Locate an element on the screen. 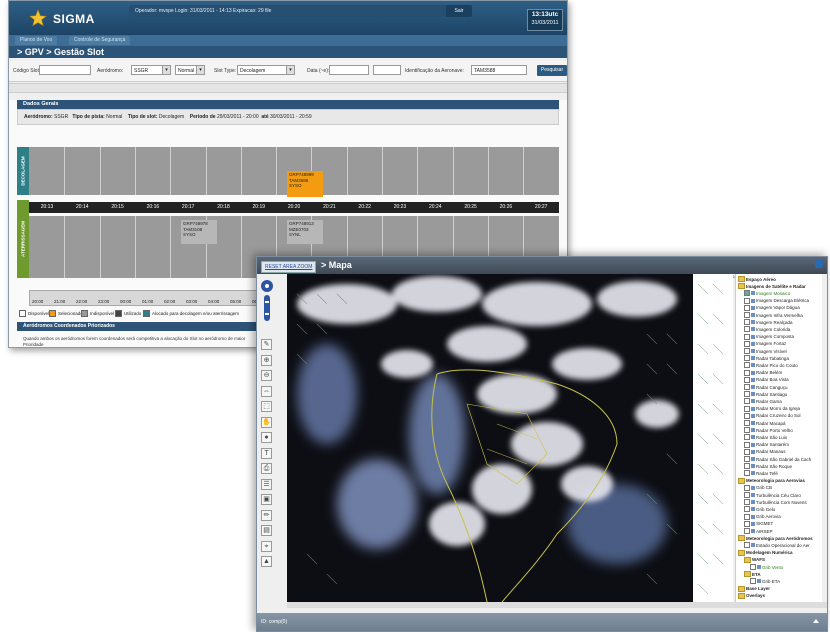  hand-icon: T is located at coordinates (266, 453).